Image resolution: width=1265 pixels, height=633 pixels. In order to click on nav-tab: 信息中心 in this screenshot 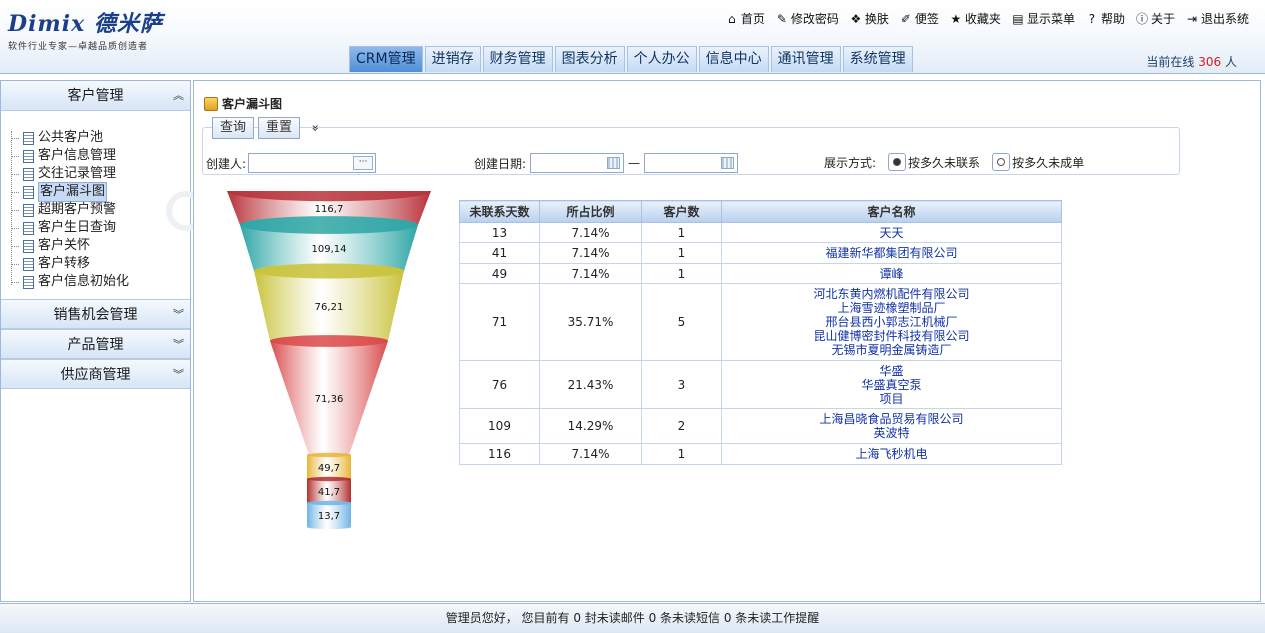, I will do `click(733, 59)`.